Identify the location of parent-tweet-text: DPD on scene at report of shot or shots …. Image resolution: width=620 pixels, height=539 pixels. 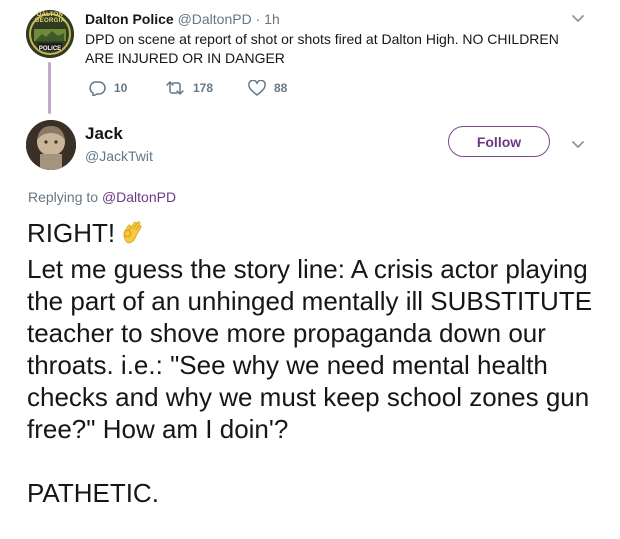
(322, 48).